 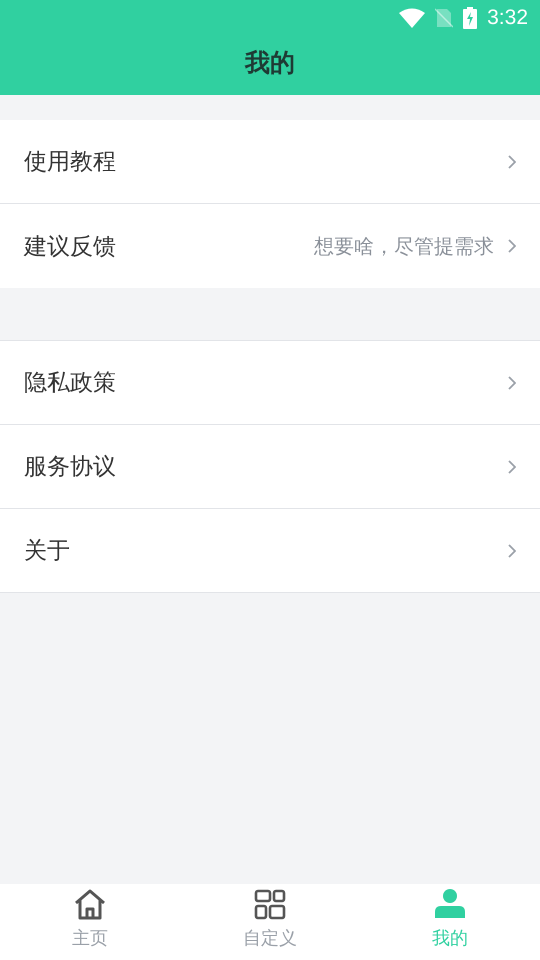 I want to click on page-title: 我的, so click(x=270, y=63).